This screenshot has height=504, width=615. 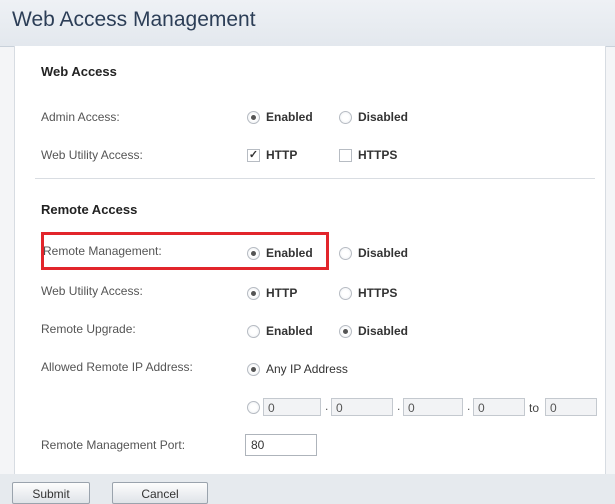 I want to click on remote-management-disabled-radio: Disabled, so click(x=373, y=253).